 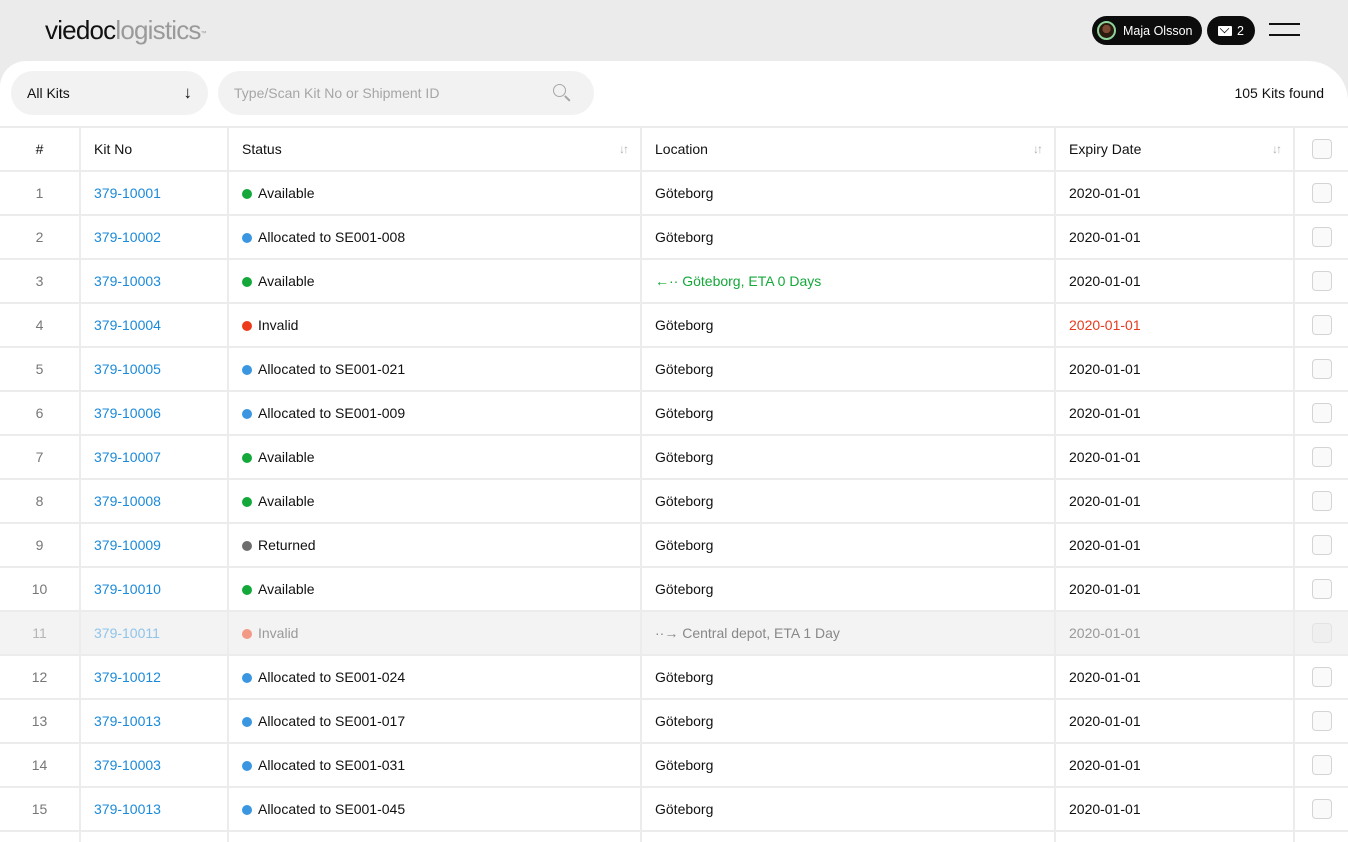 I want to click on table-row, so click(x=674, y=836).